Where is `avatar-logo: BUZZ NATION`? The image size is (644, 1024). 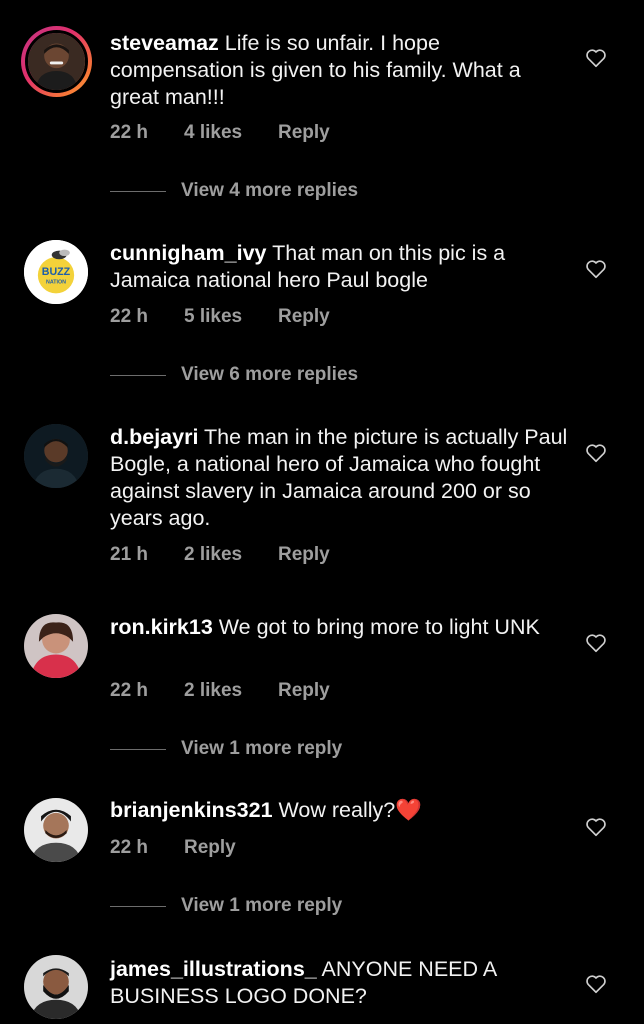 avatar-logo: BUZZ NATION is located at coordinates (56, 272).